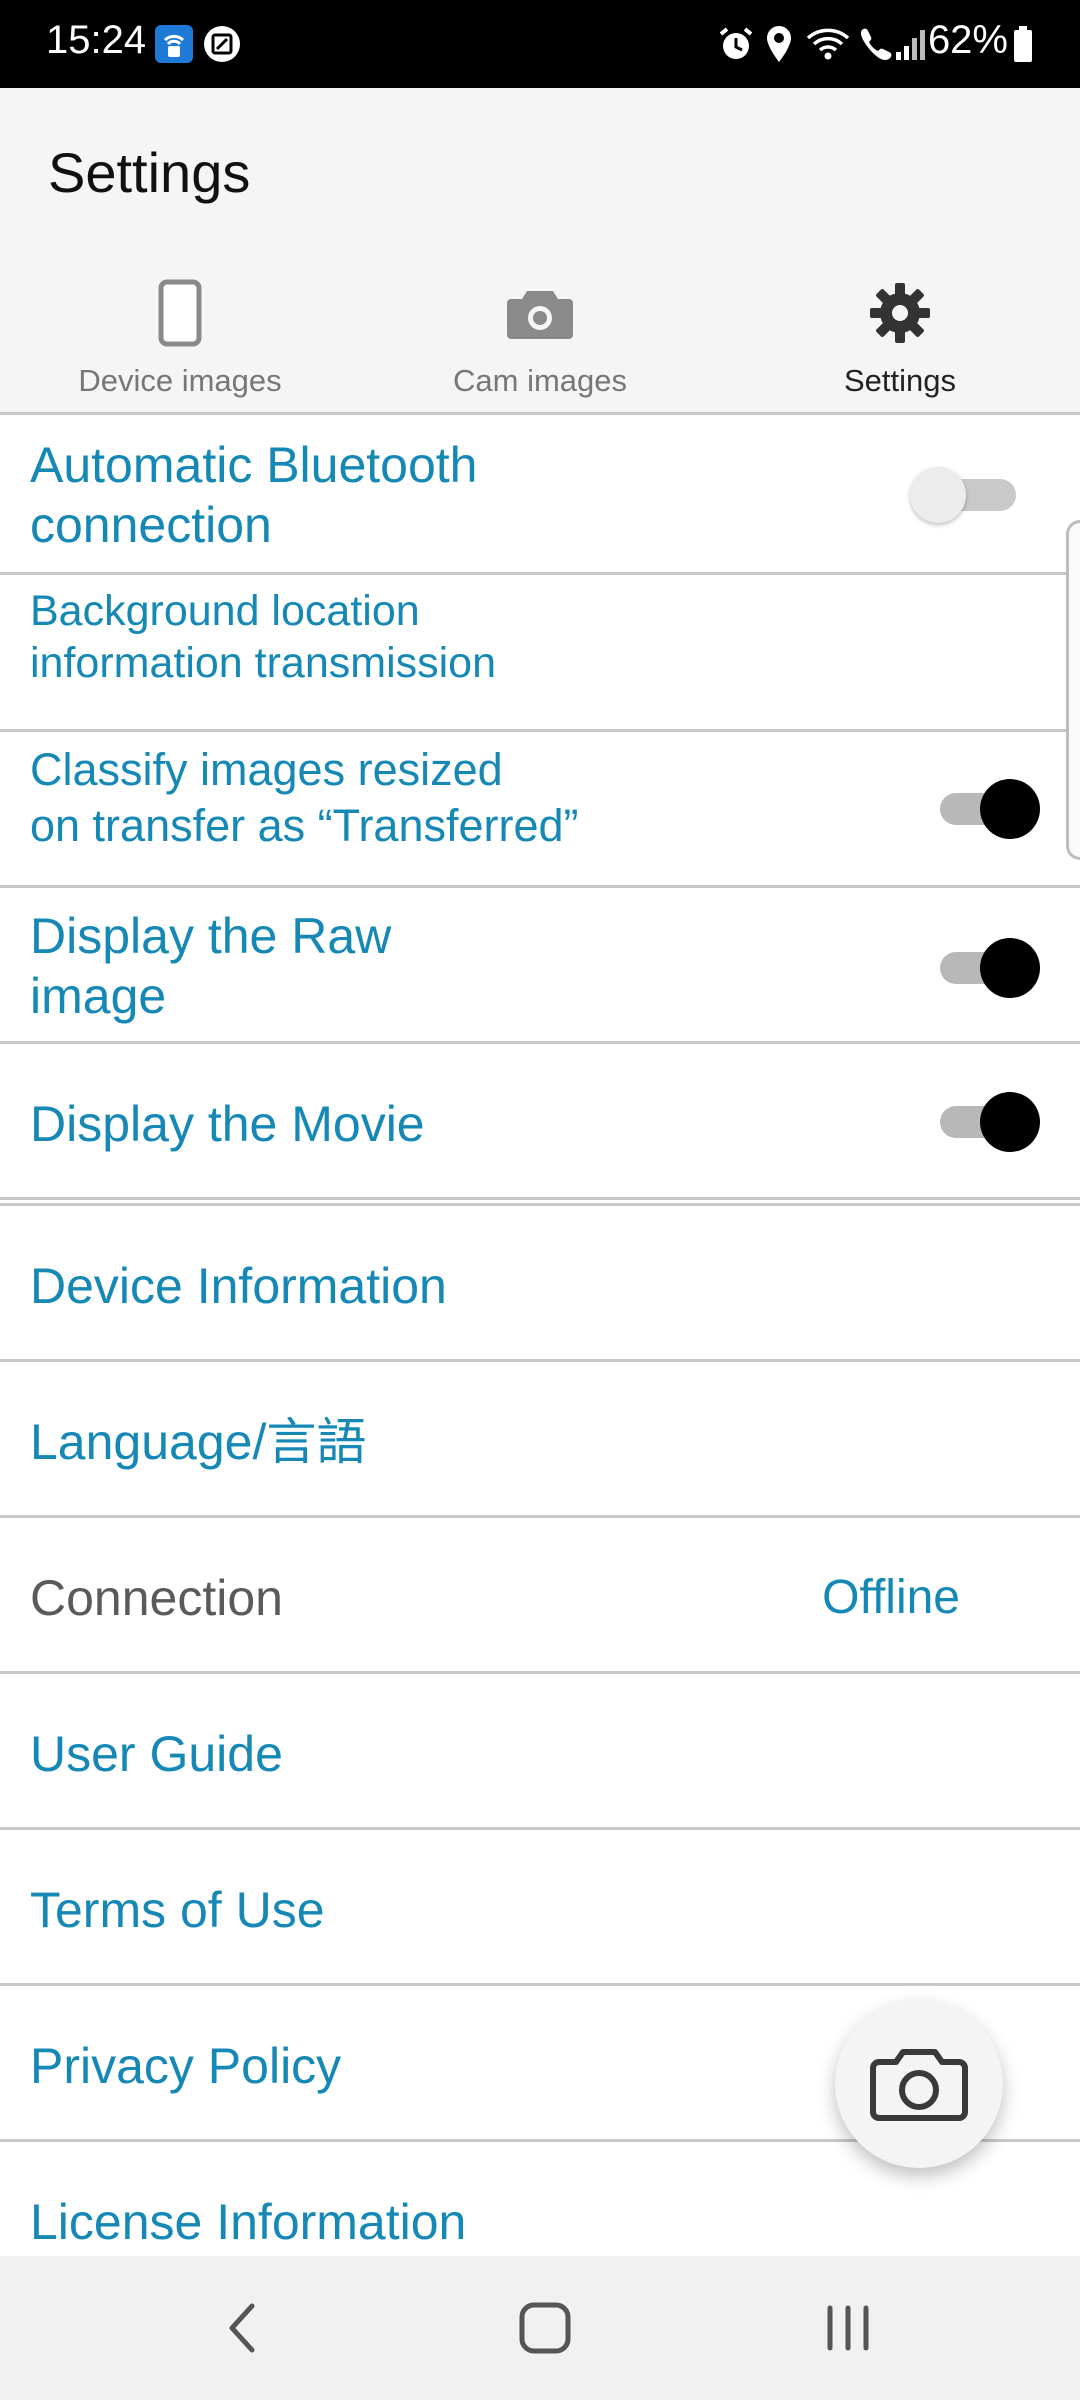 This screenshot has height=2400, width=1080. Describe the element at coordinates (540, 380) in the screenshot. I see `tab-label: Cam images` at that location.